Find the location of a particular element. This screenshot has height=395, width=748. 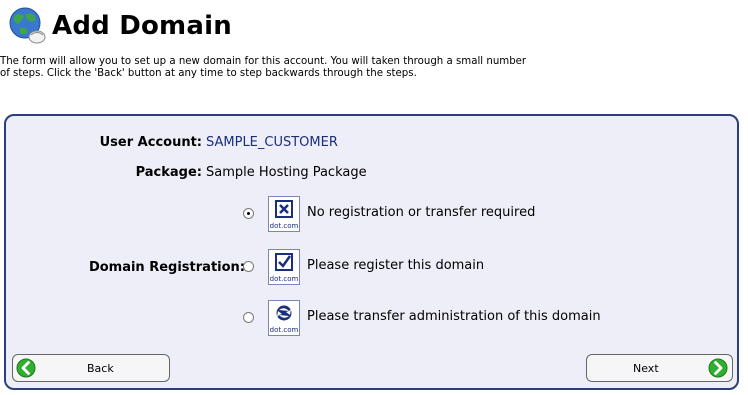

page-header: Add Domain is located at coordinates (120, 26).